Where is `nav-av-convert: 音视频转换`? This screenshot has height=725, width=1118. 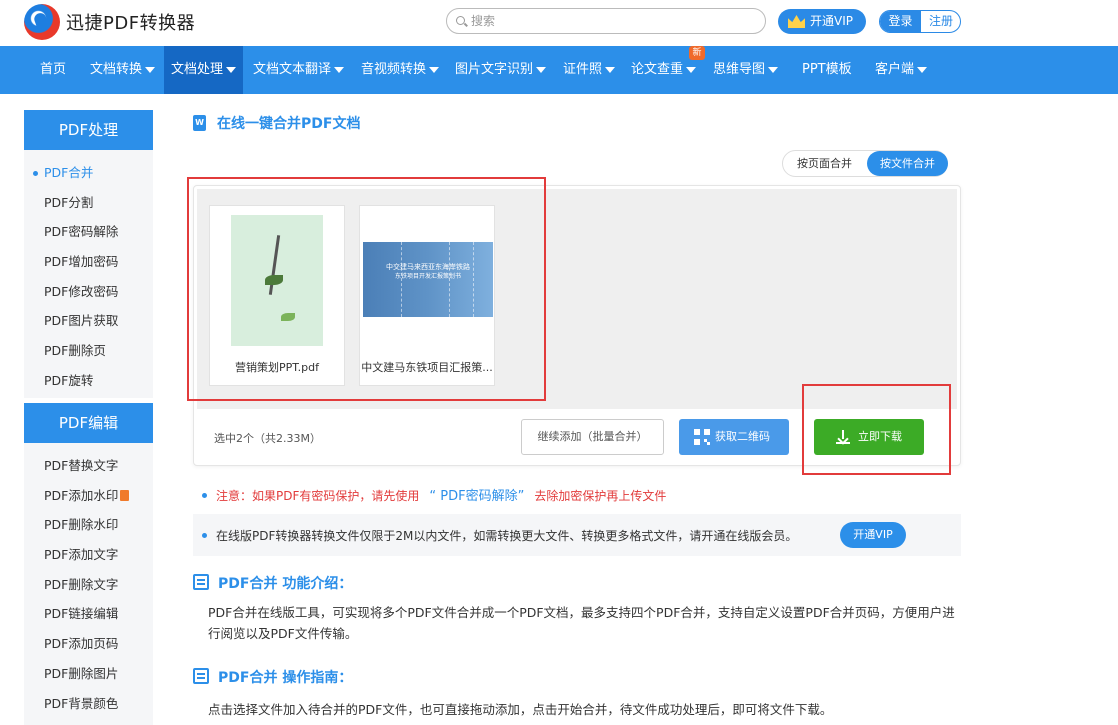 nav-av-convert: 音视频转换 is located at coordinates (400, 70).